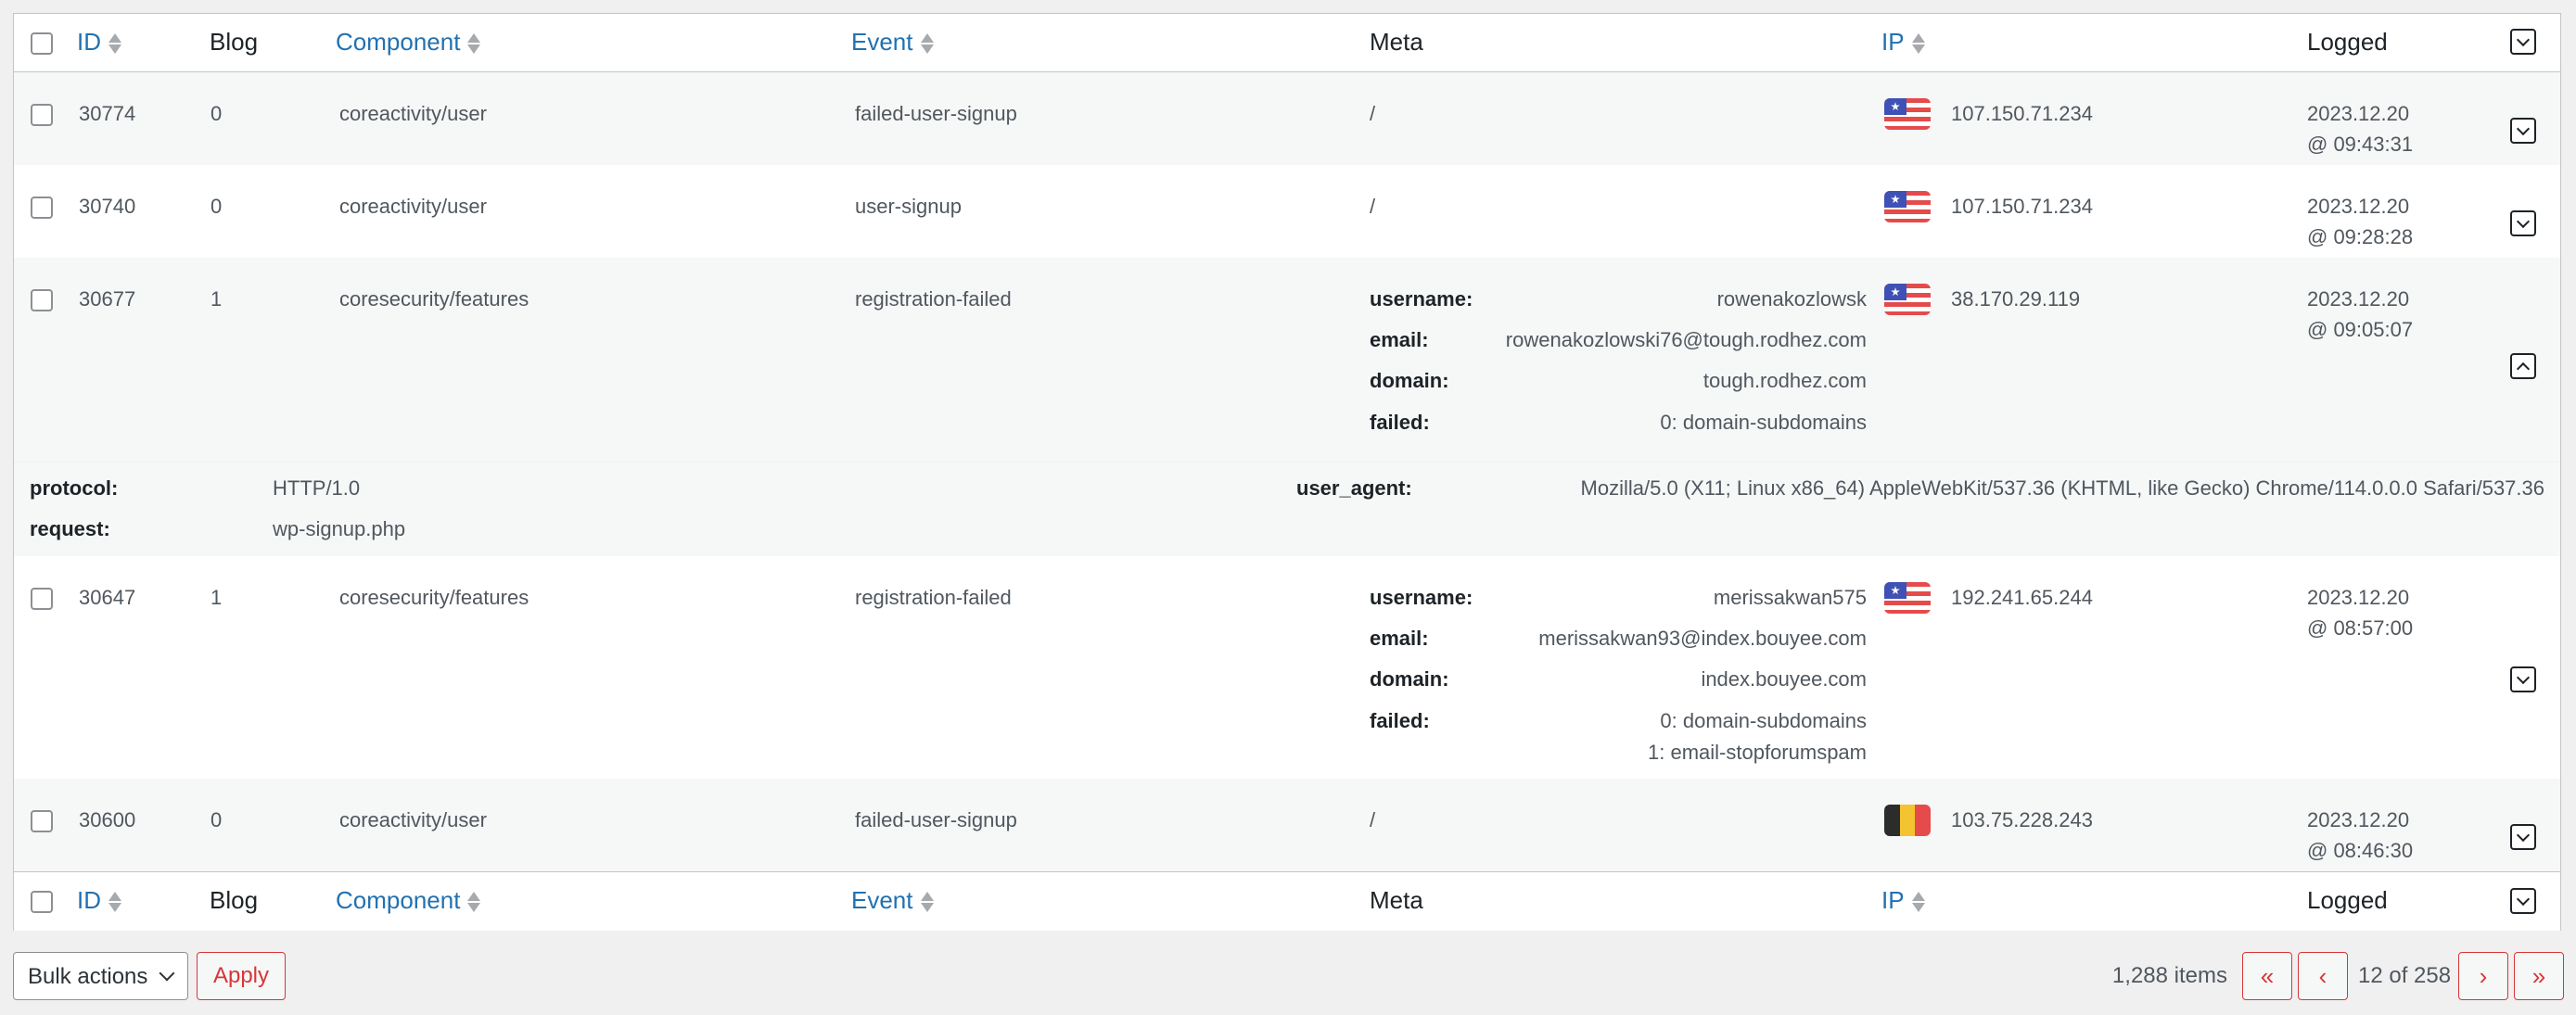 This screenshot has width=2576, height=1015. I want to click on meta-domain-value: index.bouyee.com, so click(1784, 679).